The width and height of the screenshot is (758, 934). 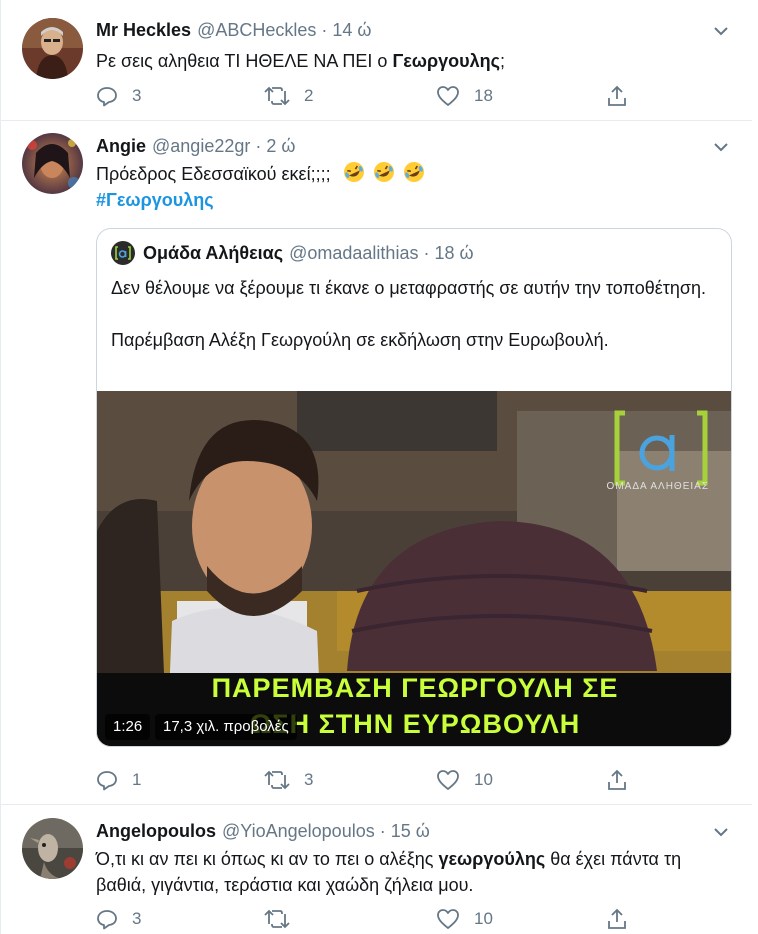 I want to click on author-handle: @ABCHeckles, so click(x=256, y=30).